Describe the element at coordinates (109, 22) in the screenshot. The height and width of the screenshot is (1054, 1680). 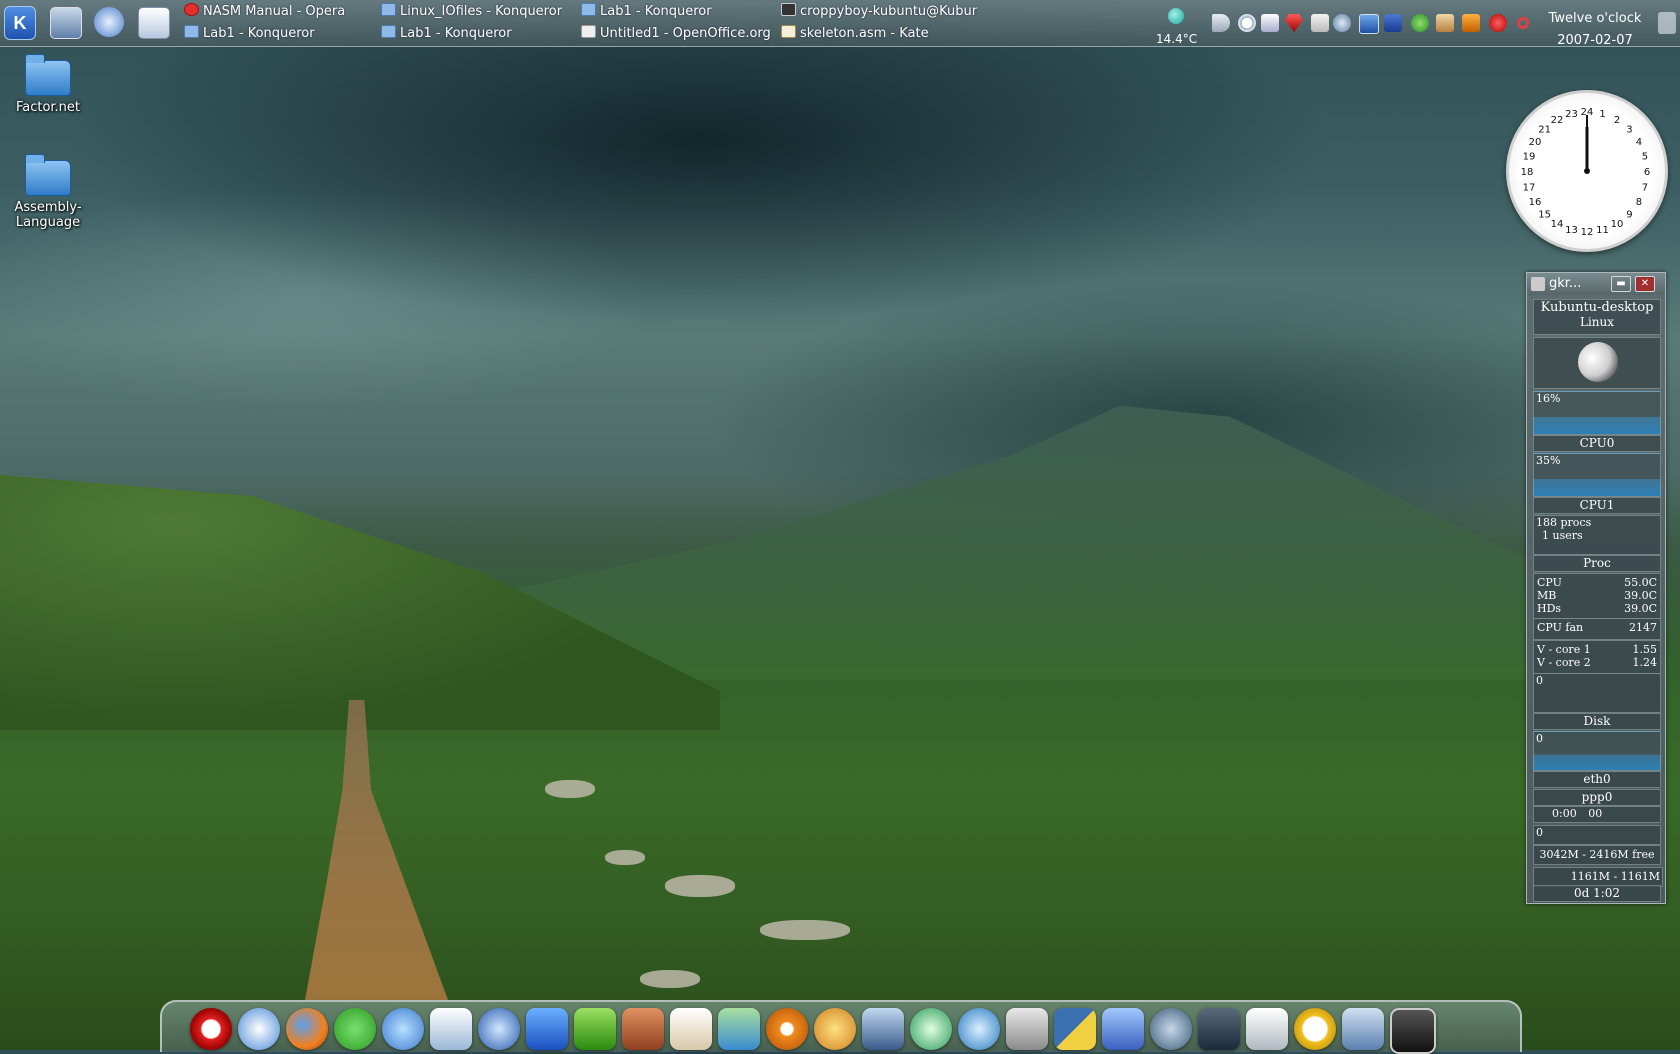
I see `network-settings-icon` at that location.